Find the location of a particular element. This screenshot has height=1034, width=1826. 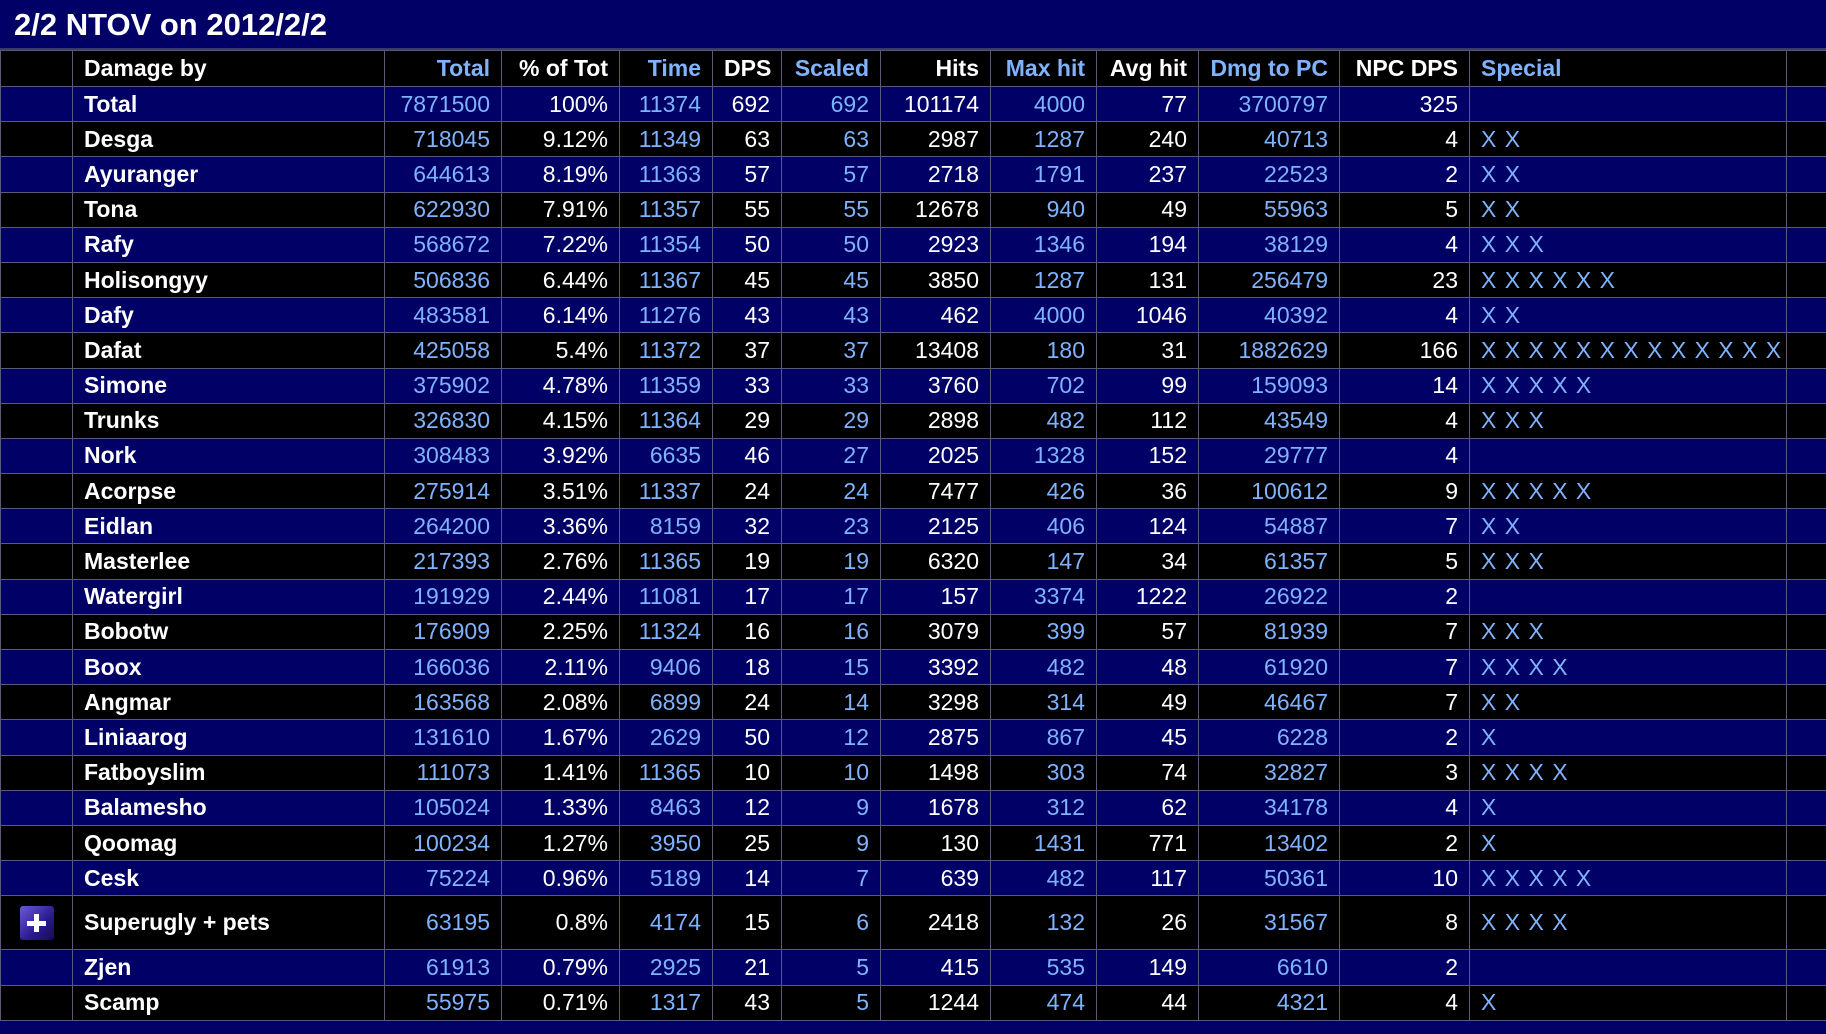

cell-dmg-to-pc: 54887 is located at coordinates (1269, 526).